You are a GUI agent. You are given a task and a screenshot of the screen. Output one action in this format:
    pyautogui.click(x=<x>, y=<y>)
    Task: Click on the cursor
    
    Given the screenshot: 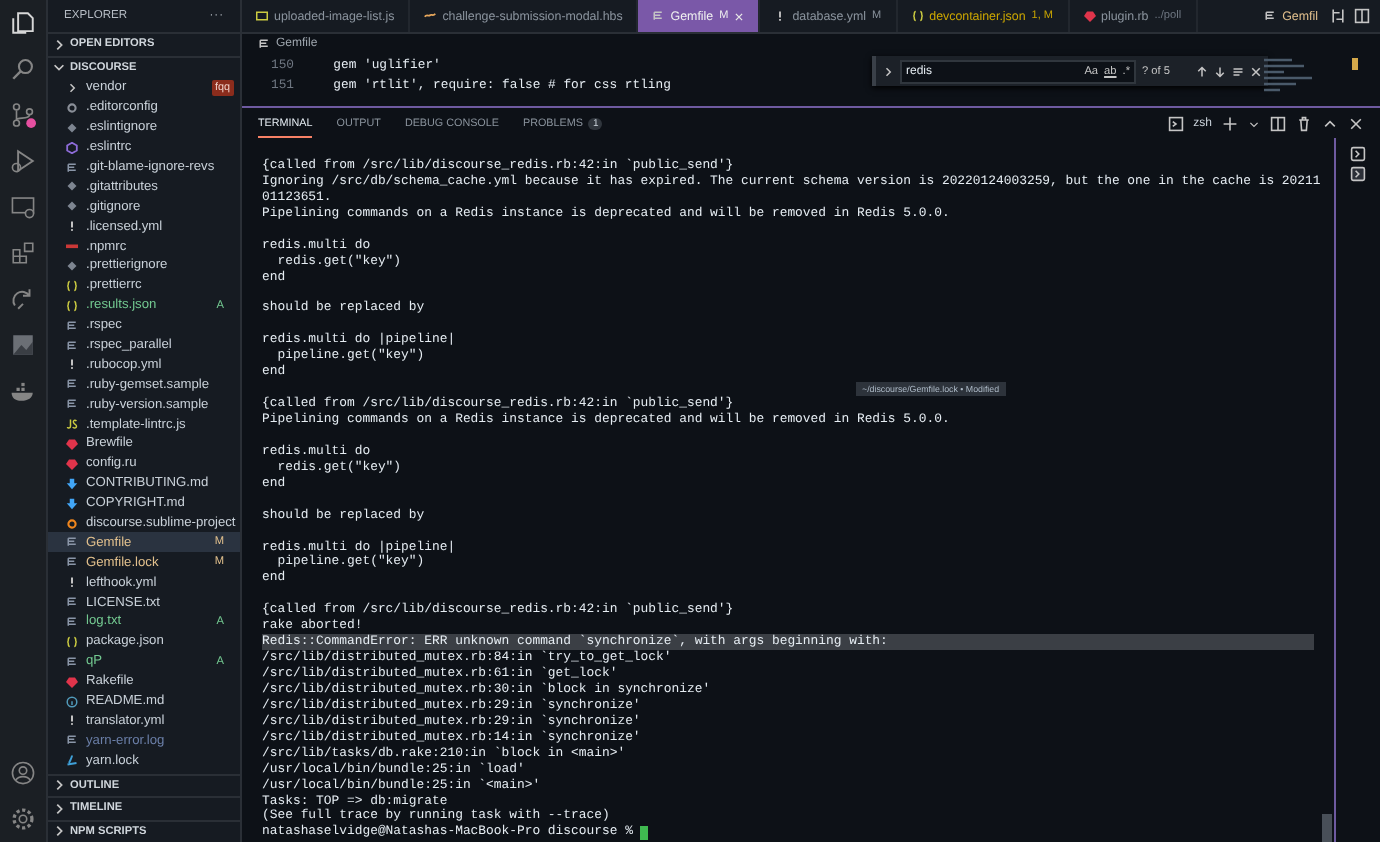 What is the action you would take?
    pyautogui.click(x=644, y=832)
    